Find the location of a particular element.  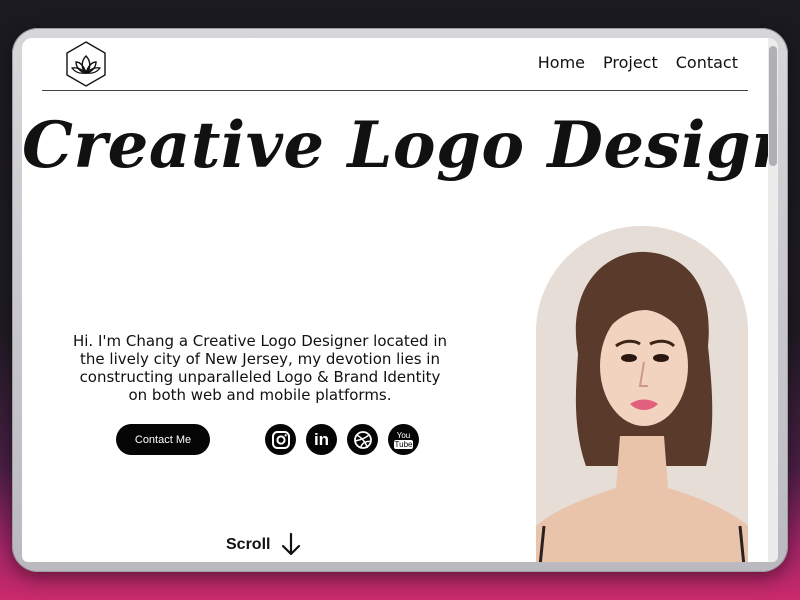

youtube-icon: You Tube is located at coordinates (403, 439).